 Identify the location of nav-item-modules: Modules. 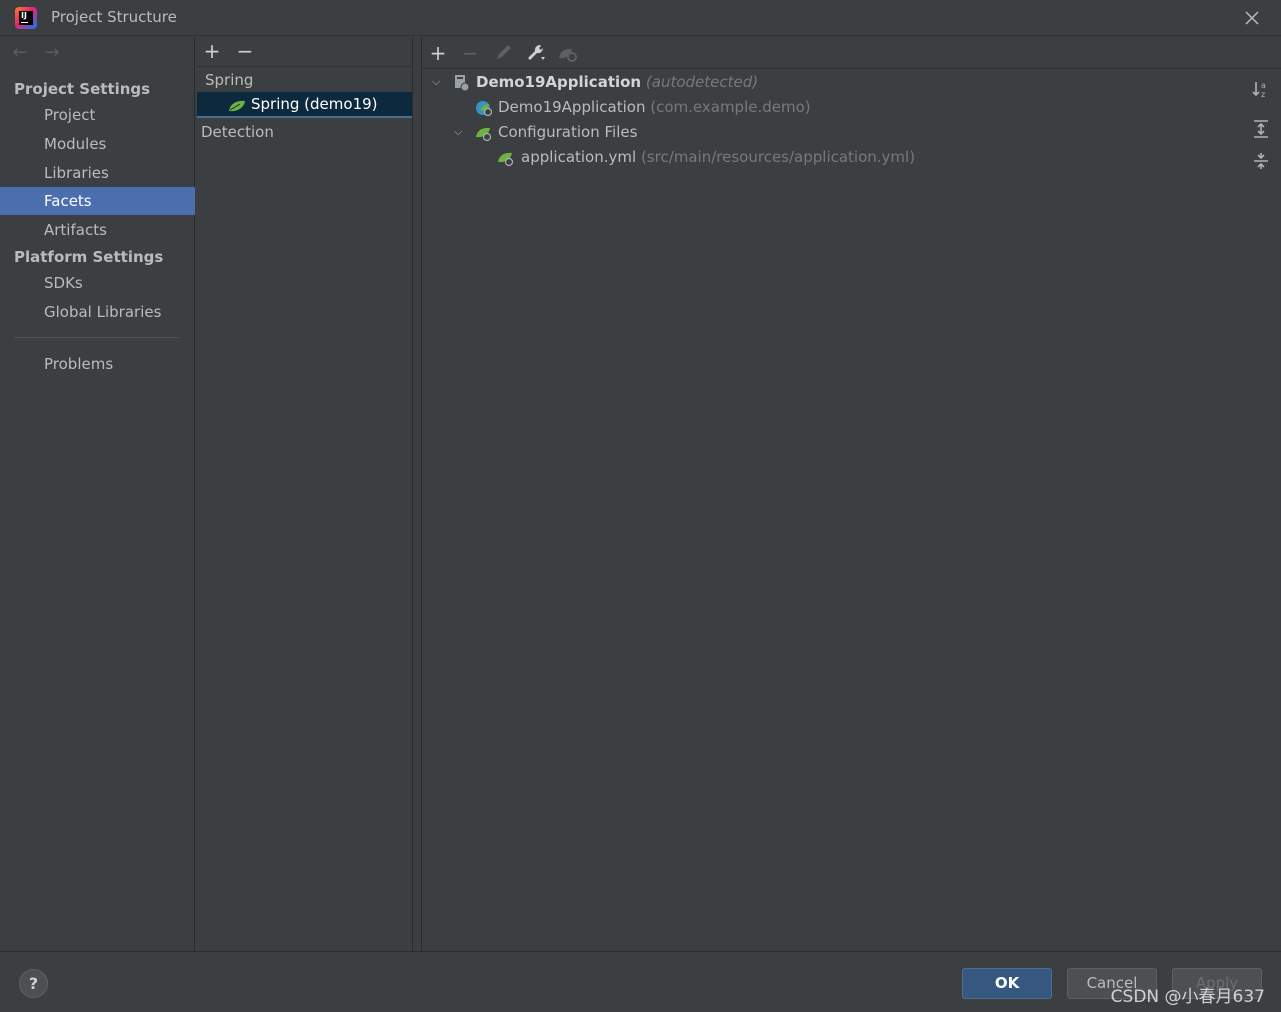
(97, 144).